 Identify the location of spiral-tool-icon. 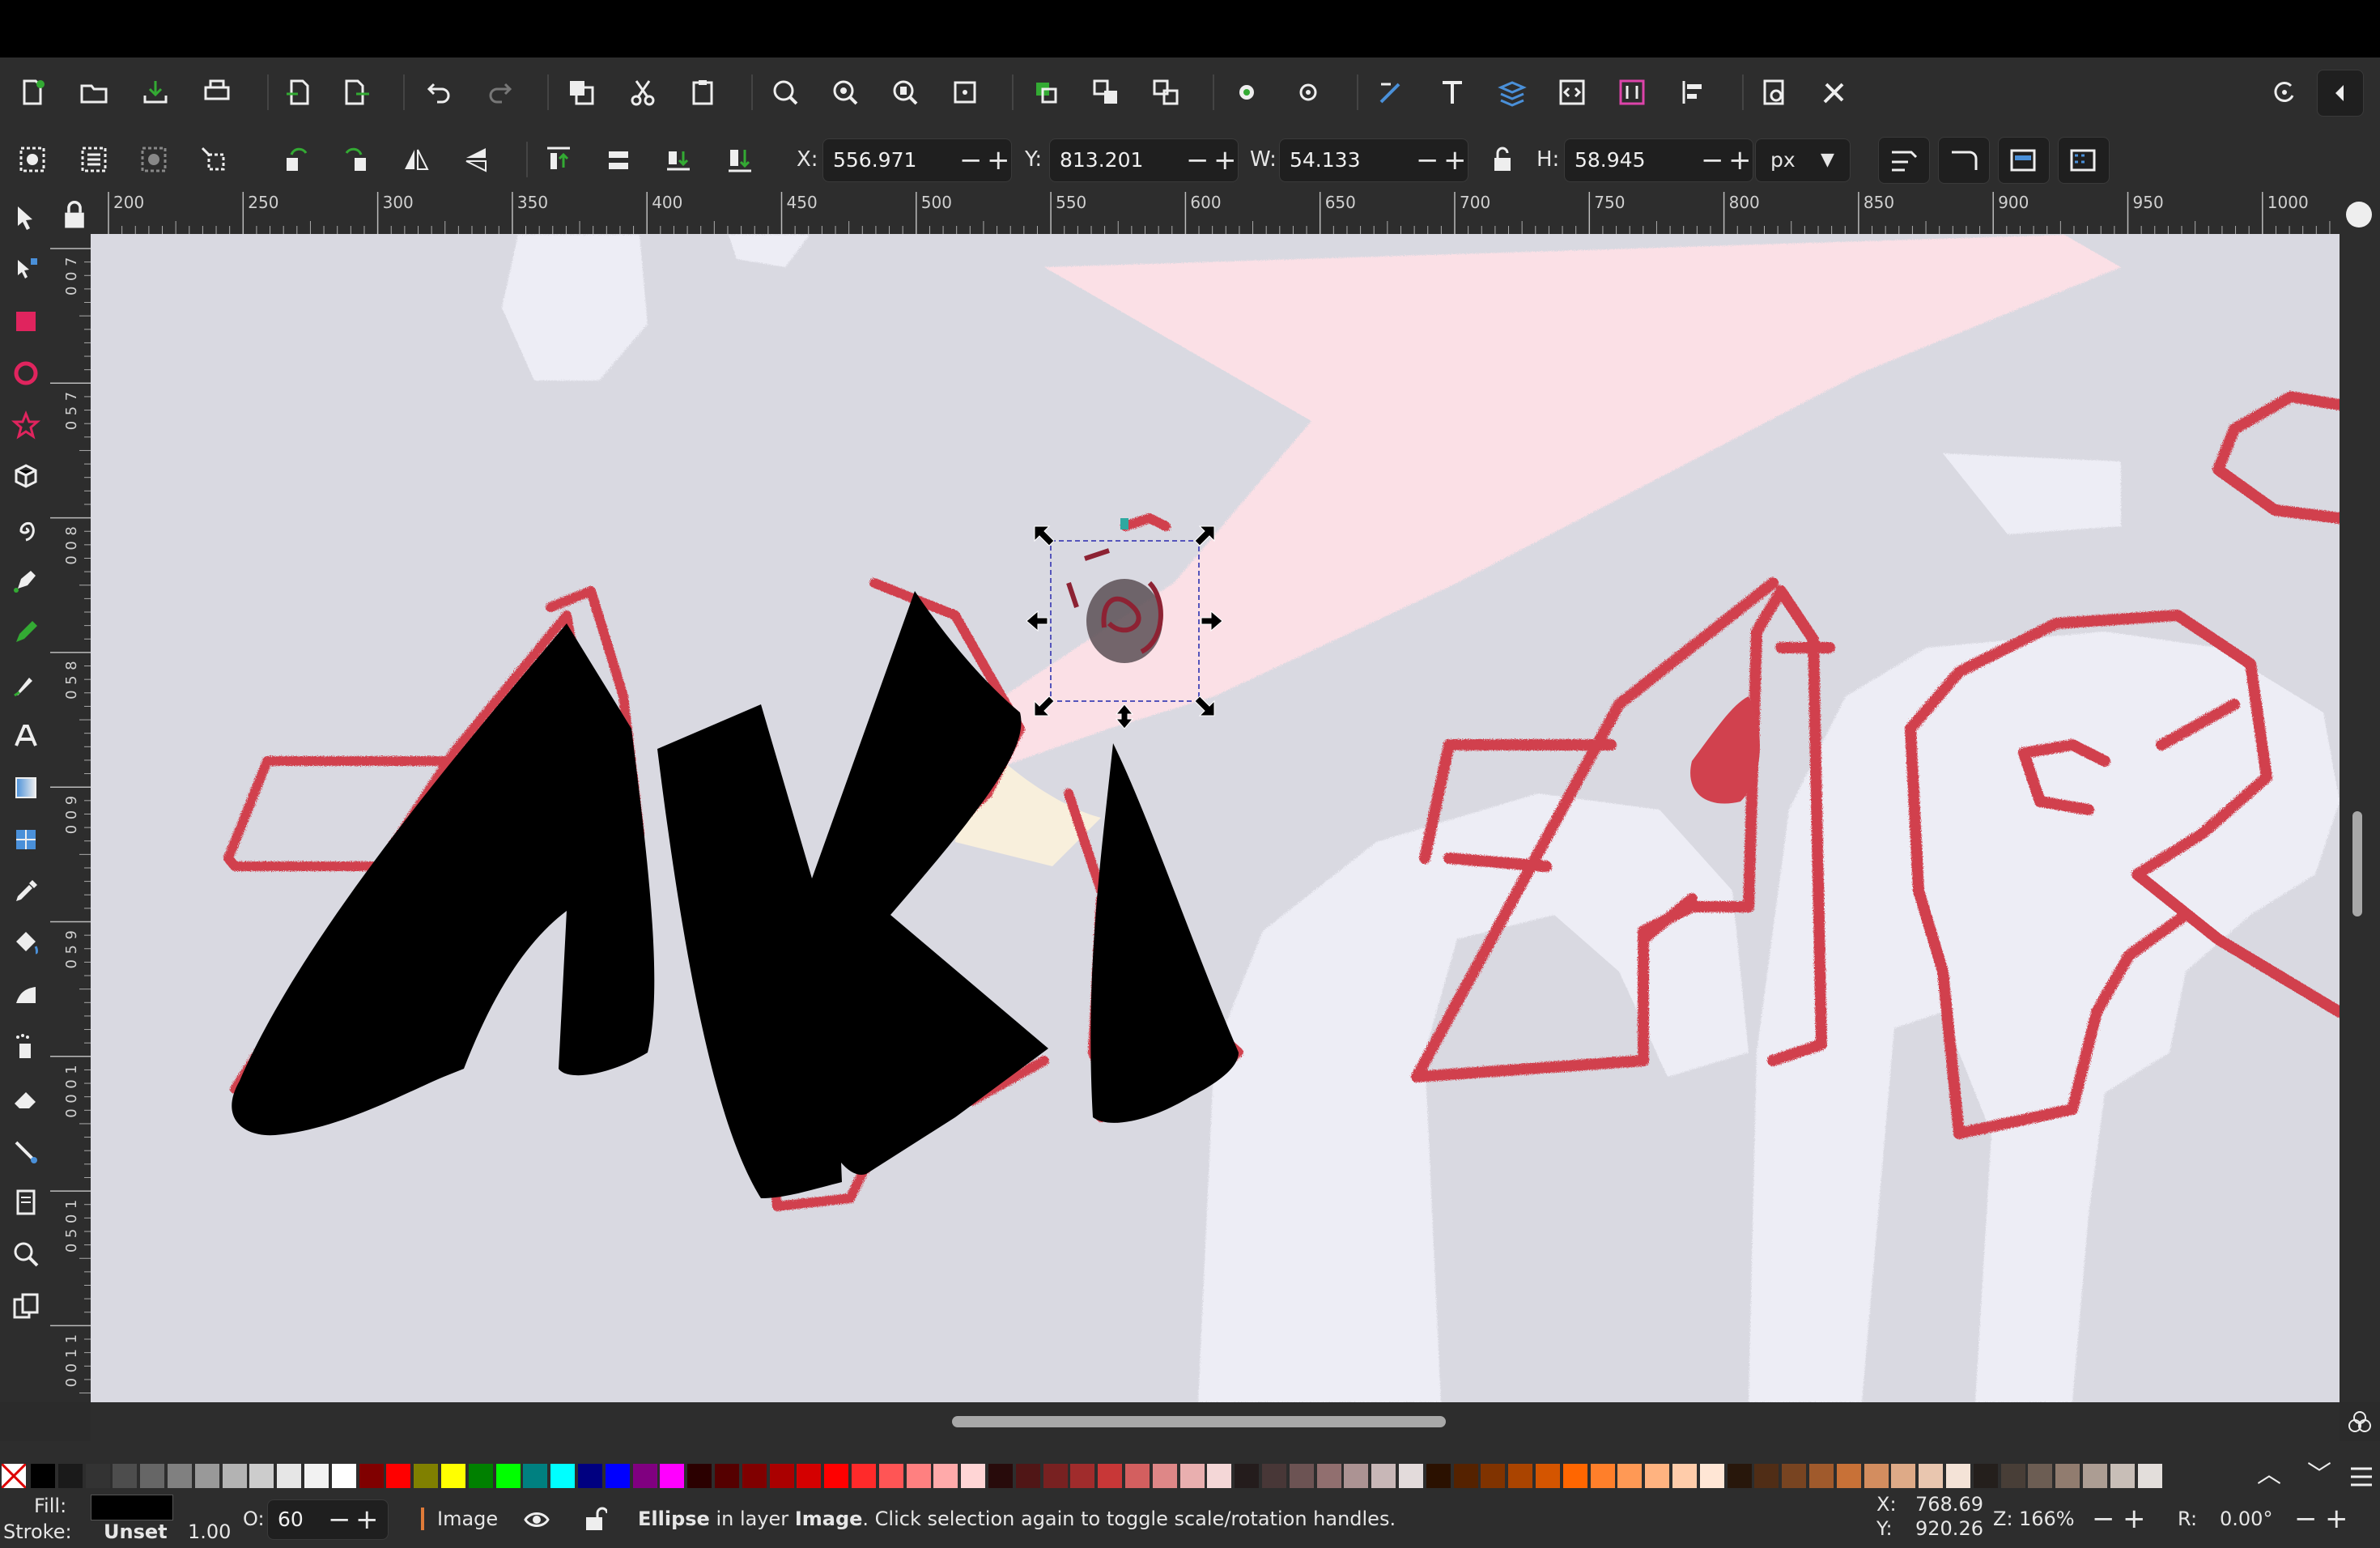
(26, 529).